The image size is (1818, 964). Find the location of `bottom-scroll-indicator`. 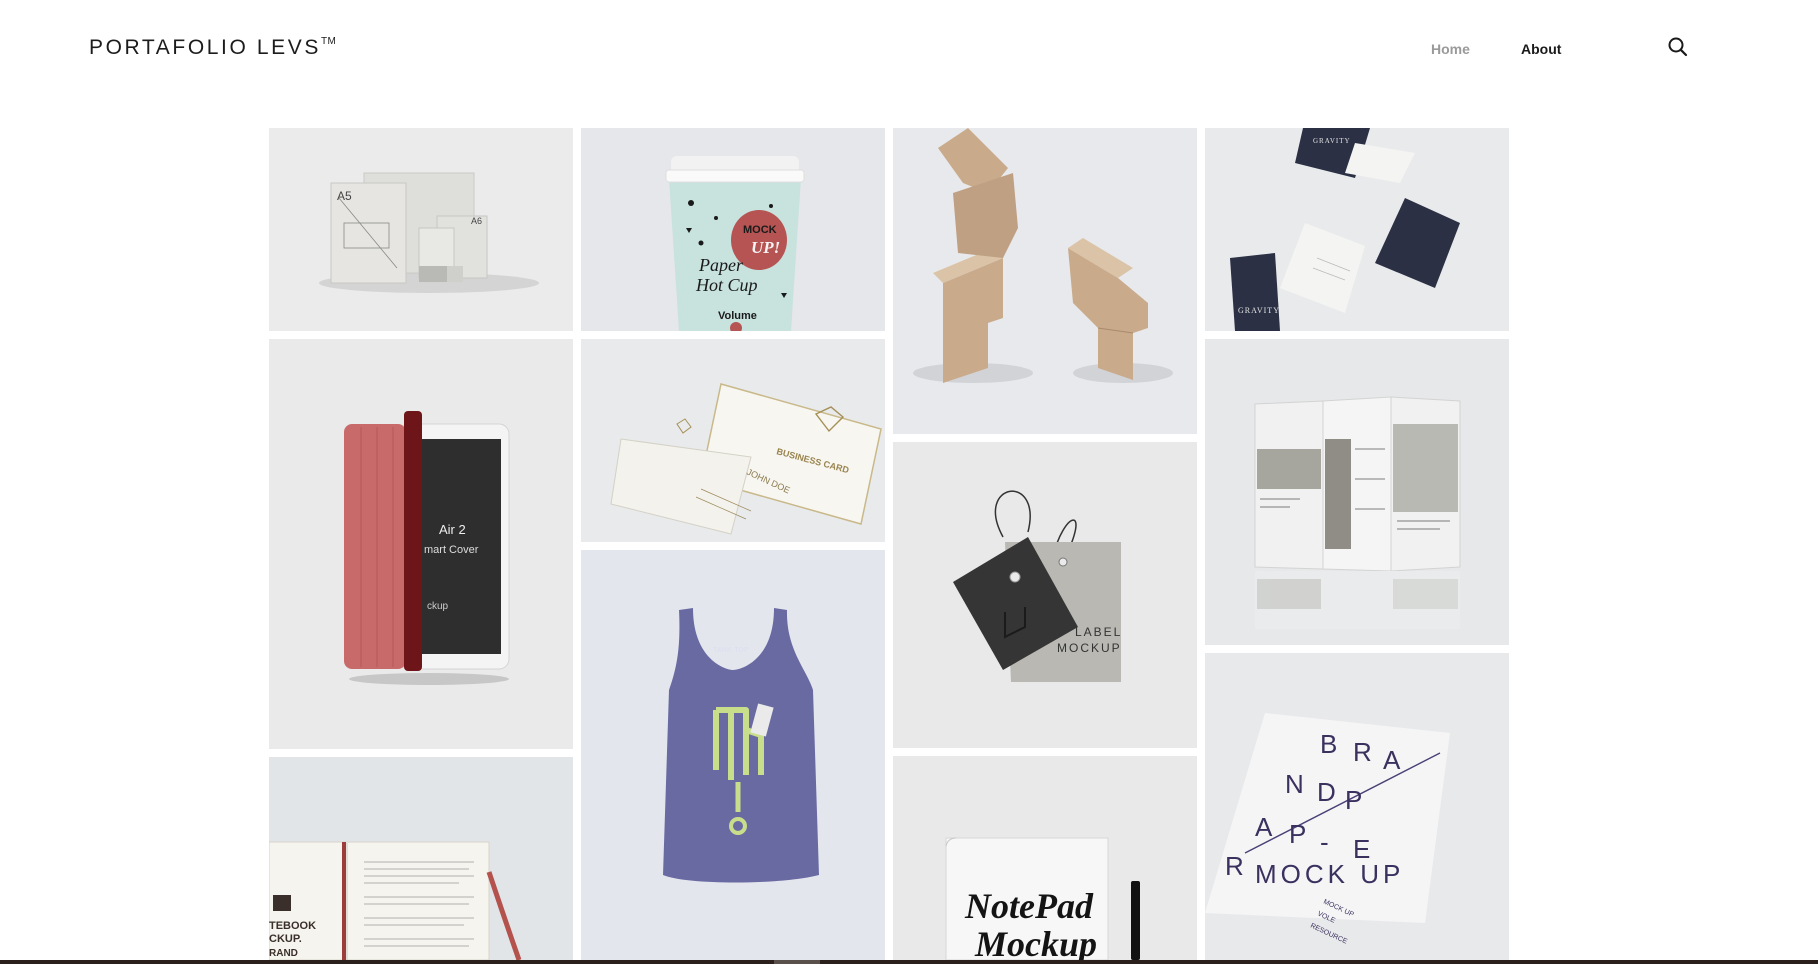

bottom-scroll-indicator is located at coordinates (797, 962).